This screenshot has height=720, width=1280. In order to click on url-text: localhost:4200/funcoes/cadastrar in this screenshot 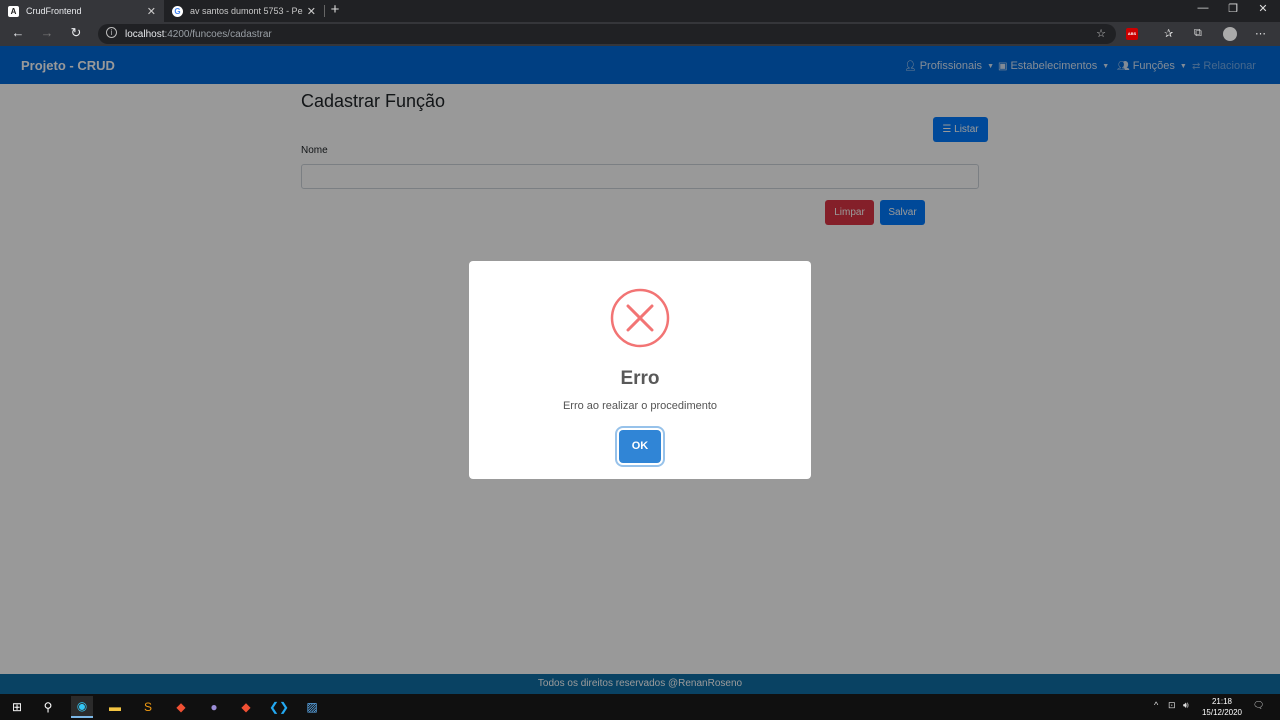, I will do `click(198, 34)`.